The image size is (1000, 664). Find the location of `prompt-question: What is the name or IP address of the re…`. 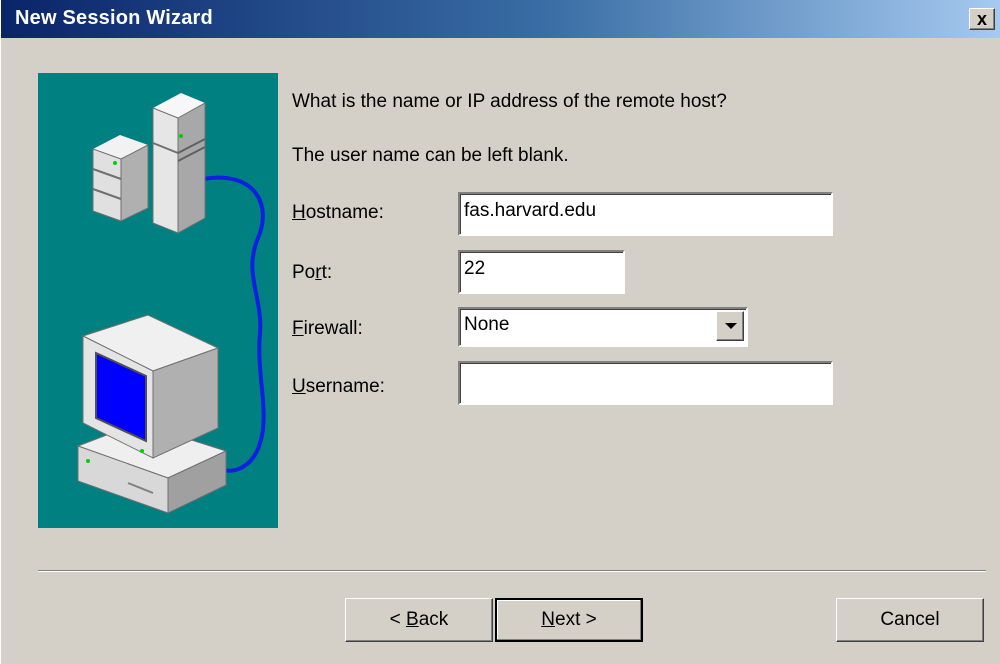

prompt-question: What is the name or IP address of the re… is located at coordinates (509, 101).